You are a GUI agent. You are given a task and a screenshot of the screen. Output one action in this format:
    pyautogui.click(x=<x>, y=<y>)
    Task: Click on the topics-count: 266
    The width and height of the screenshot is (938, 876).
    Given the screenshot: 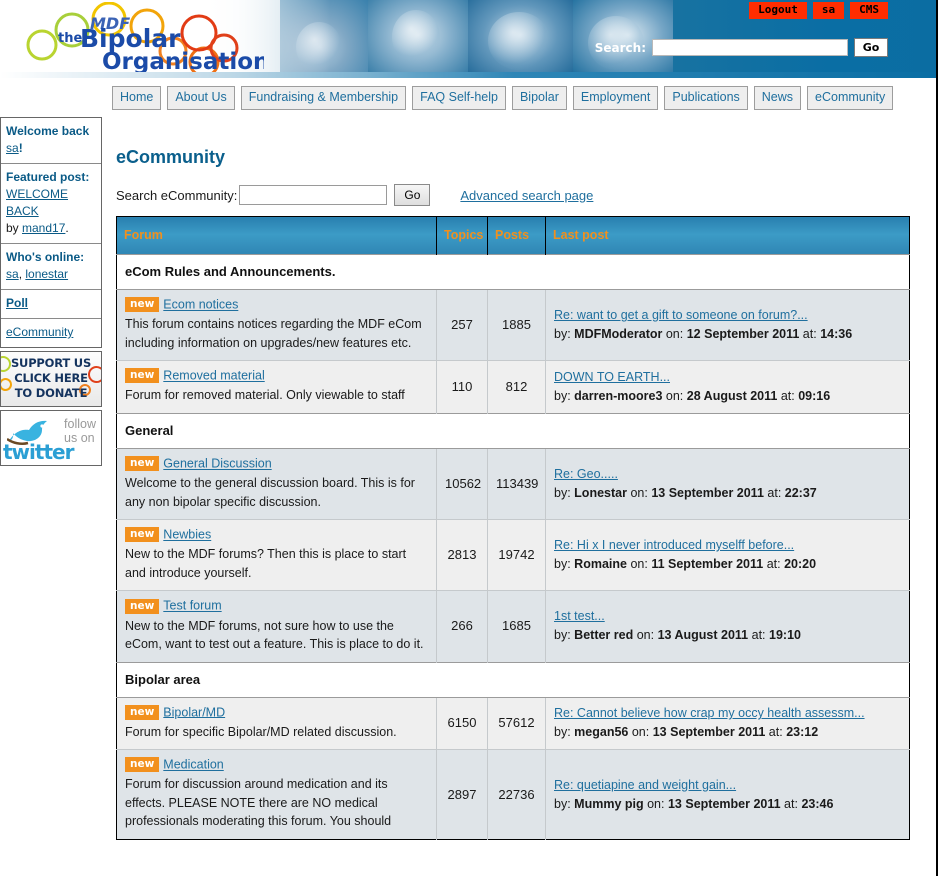 What is the action you would take?
    pyautogui.click(x=462, y=626)
    